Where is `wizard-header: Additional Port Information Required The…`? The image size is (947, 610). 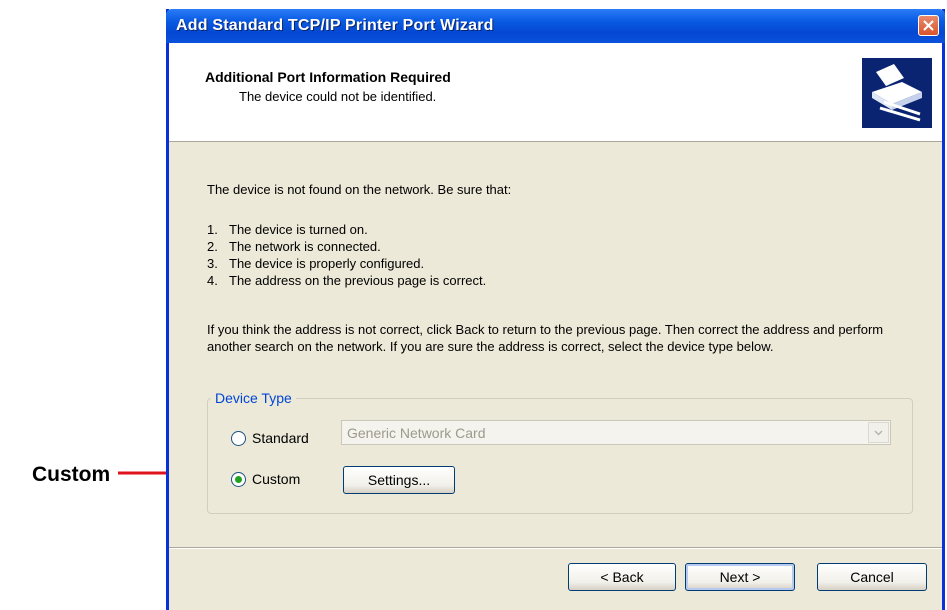
wizard-header: Additional Port Information Required The… is located at coordinates (555, 92).